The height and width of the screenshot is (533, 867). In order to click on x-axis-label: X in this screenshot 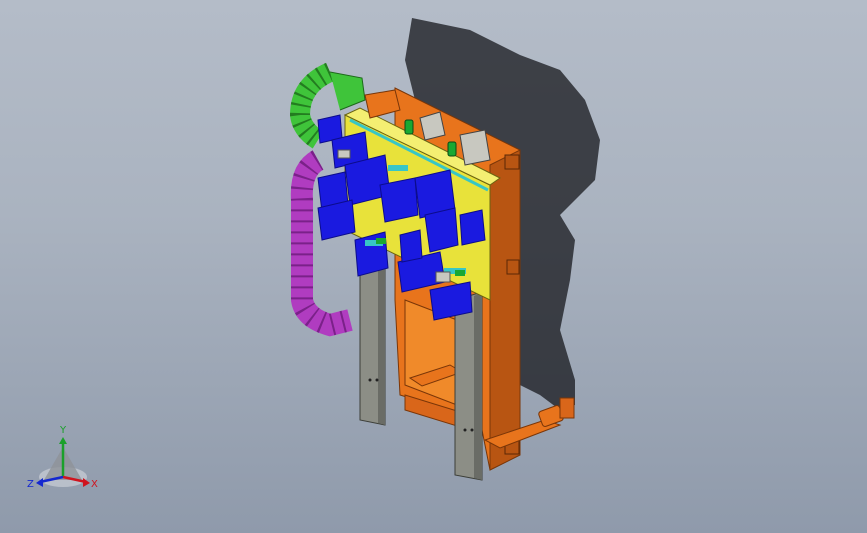, I will do `click(94, 484)`.